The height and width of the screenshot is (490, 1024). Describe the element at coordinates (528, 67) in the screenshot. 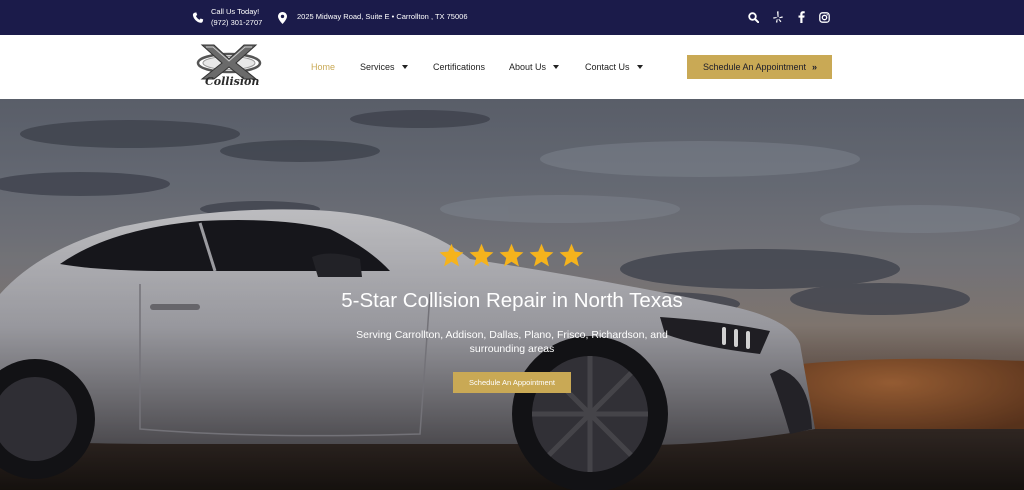

I see `nav-item-label: About Us` at that location.